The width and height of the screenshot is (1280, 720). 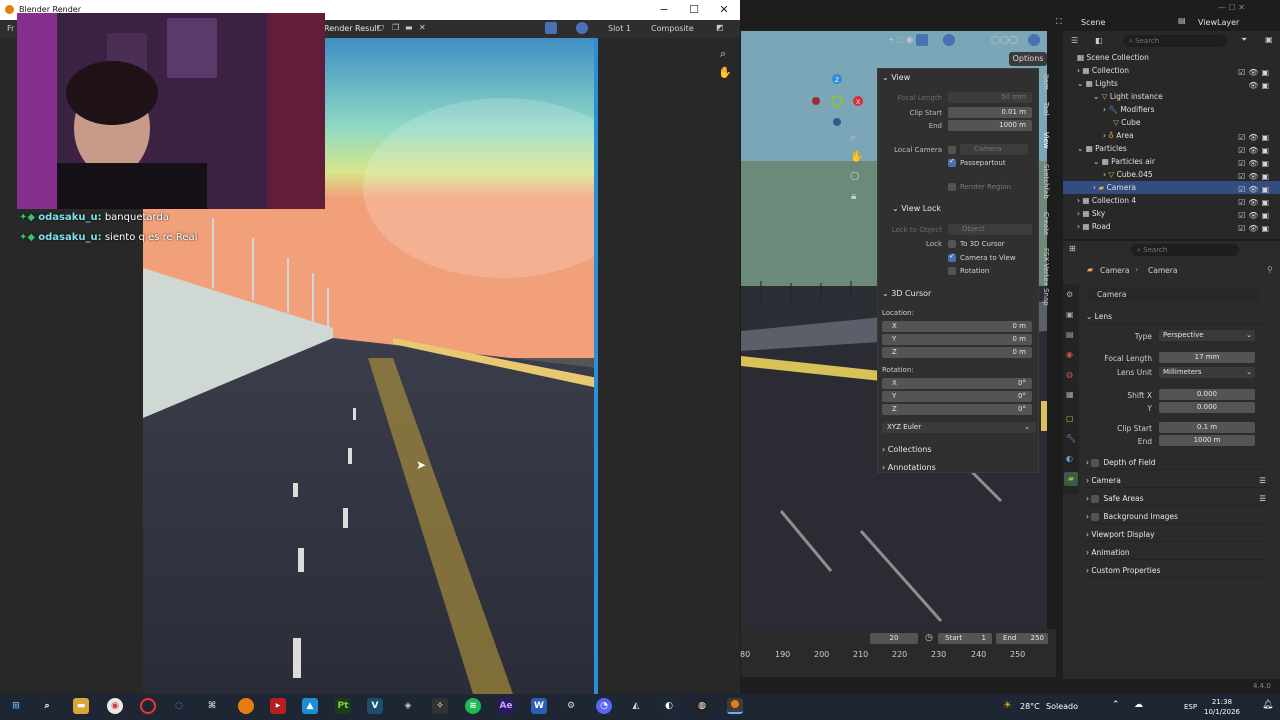 What do you see at coordinates (1069, 294) in the screenshot?
I see `tool-tab-icon: ⚙` at bounding box center [1069, 294].